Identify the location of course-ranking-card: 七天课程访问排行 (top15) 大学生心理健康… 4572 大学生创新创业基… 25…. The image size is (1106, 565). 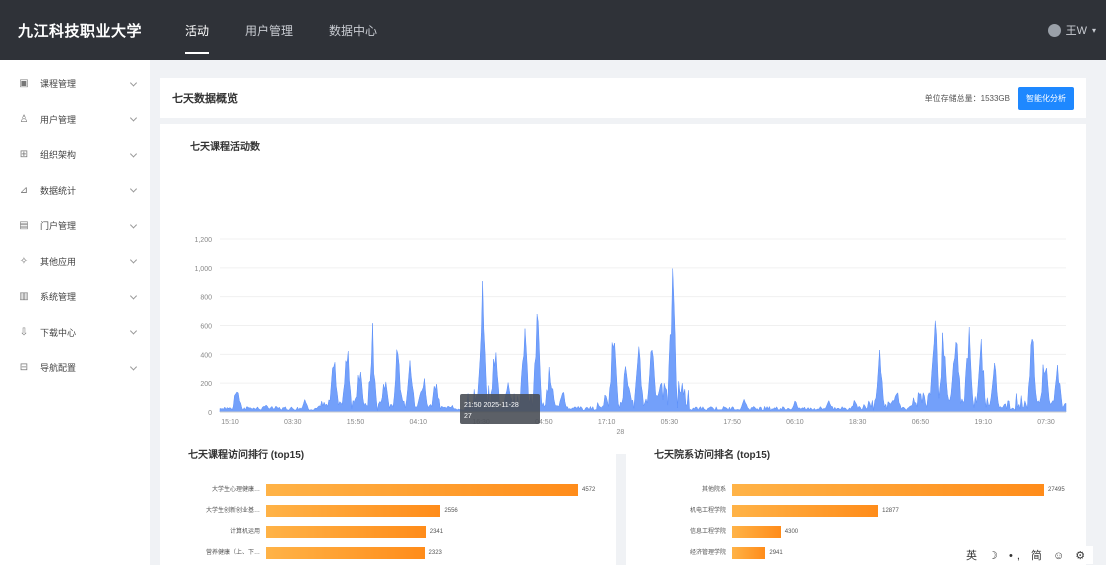
(388, 494).